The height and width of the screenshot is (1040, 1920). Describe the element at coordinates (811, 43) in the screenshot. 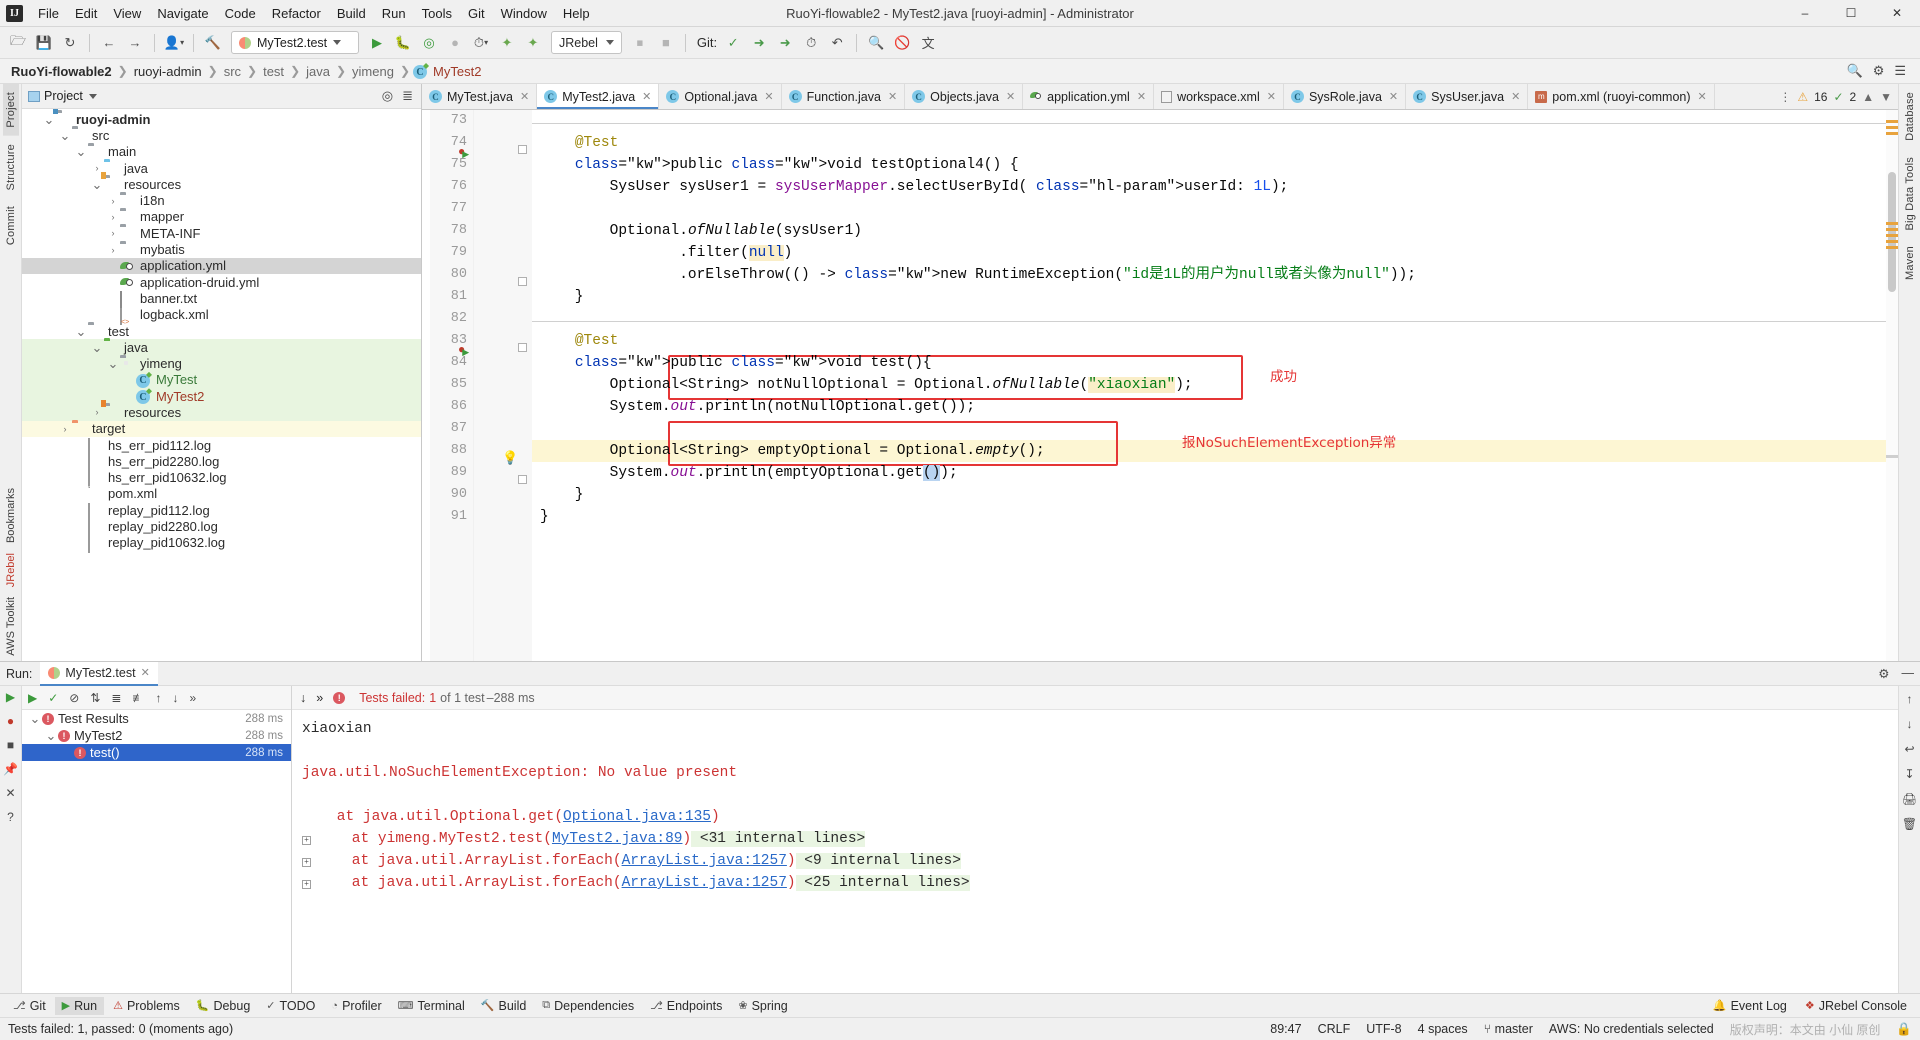

I see `git-history-icon: ⏱` at that location.